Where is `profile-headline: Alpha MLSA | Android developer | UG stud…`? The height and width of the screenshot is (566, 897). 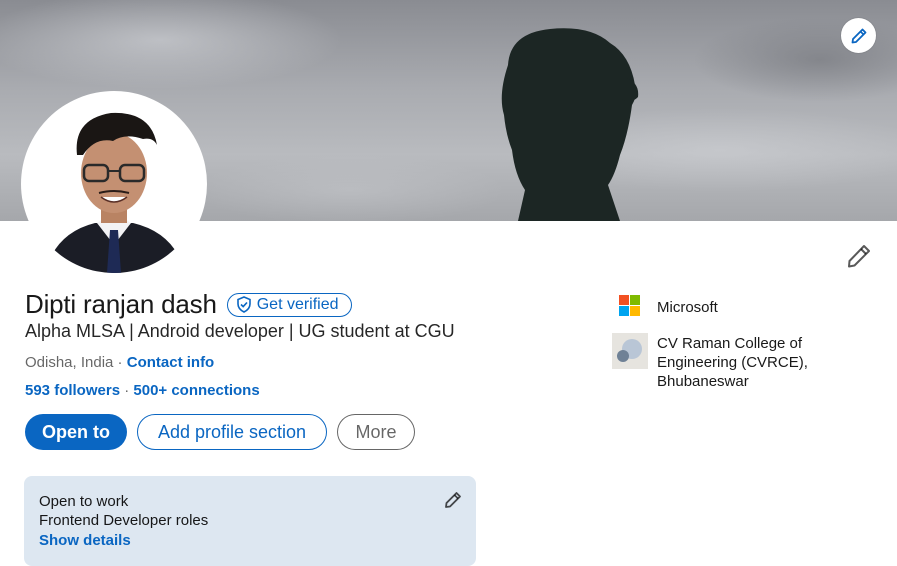 profile-headline: Alpha MLSA | Android developer | UG stud… is located at coordinates (240, 331).